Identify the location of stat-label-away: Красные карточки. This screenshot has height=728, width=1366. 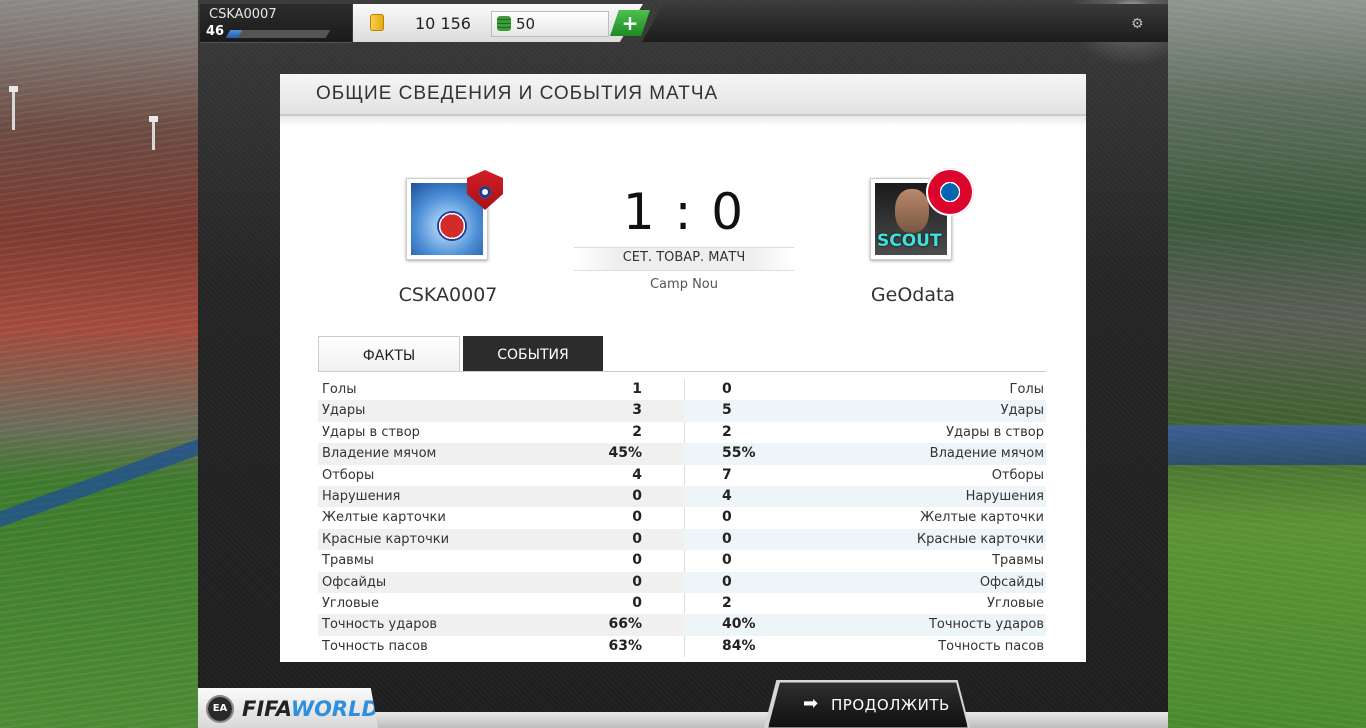
(980, 539).